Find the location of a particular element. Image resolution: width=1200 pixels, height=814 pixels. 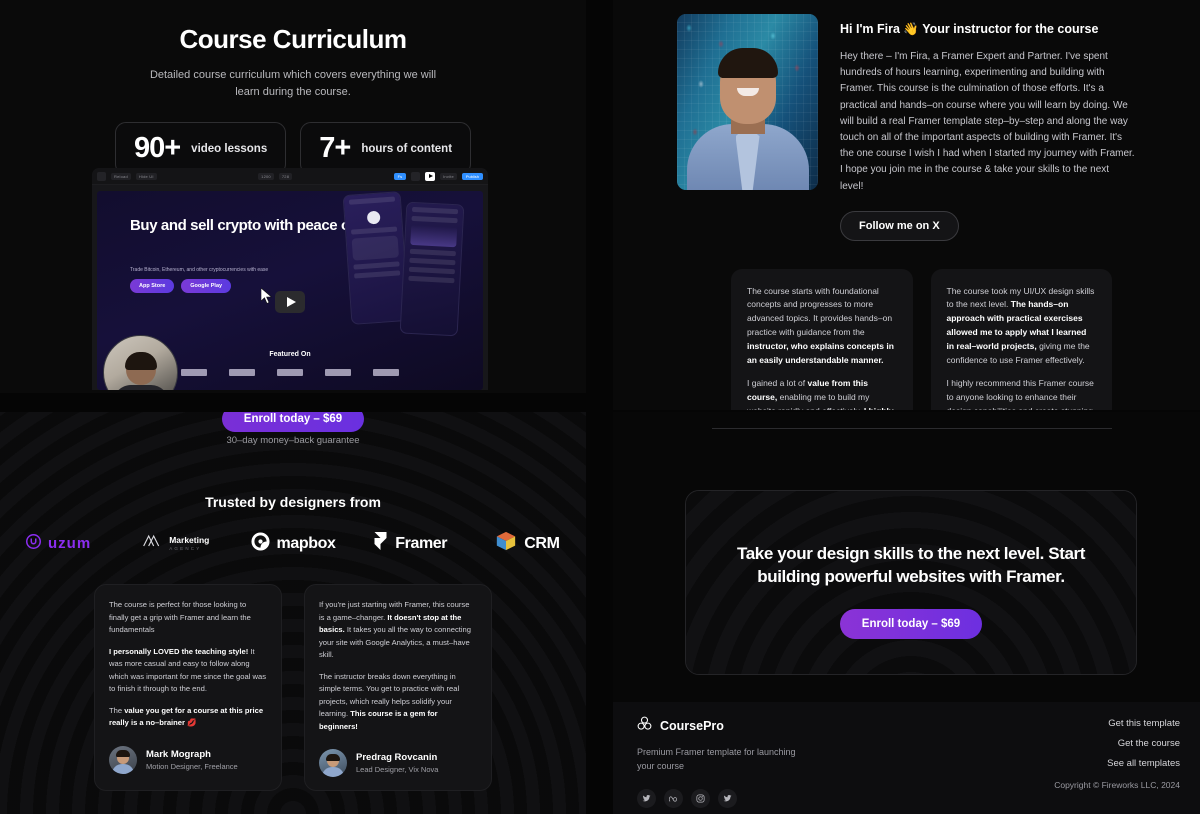

settings-gear-icon is located at coordinates (416, 176).